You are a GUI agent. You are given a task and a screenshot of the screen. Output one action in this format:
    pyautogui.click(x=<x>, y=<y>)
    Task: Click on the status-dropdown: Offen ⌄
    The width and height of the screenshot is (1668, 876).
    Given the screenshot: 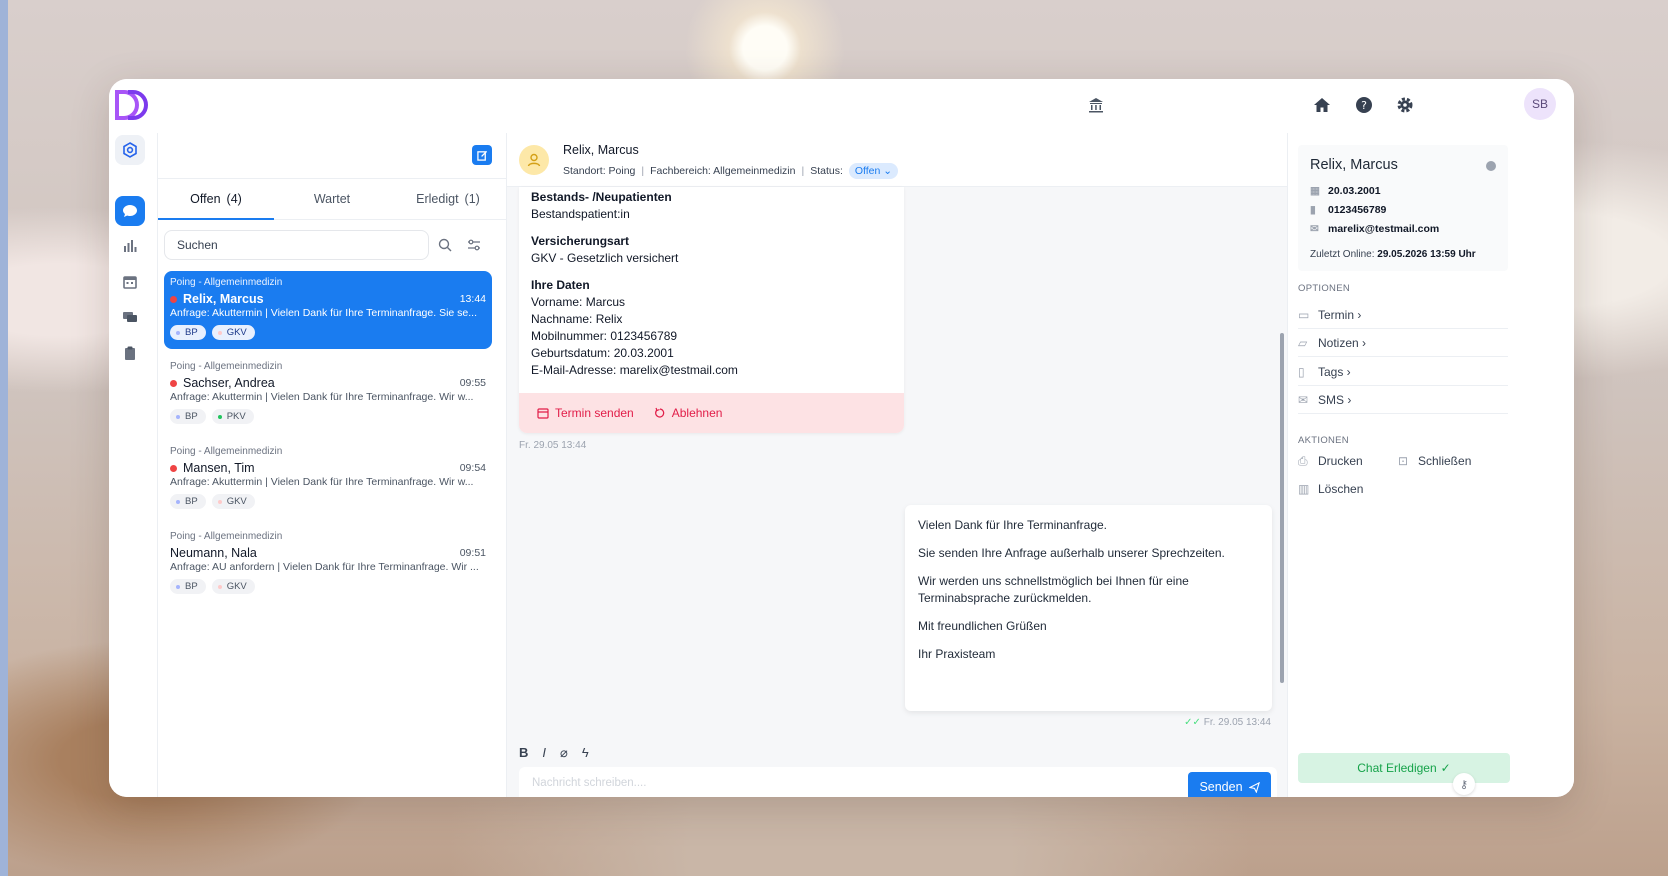 What is the action you would take?
    pyautogui.click(x=873, y=171)
    